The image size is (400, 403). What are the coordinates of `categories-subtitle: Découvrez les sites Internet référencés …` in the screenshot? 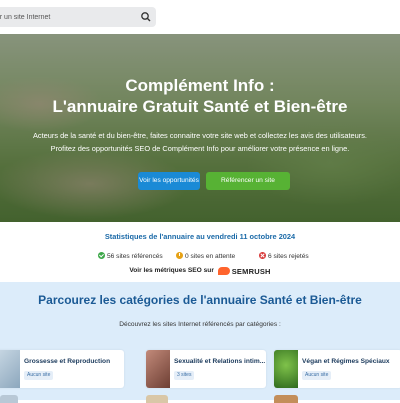 It's located at (200, 324).